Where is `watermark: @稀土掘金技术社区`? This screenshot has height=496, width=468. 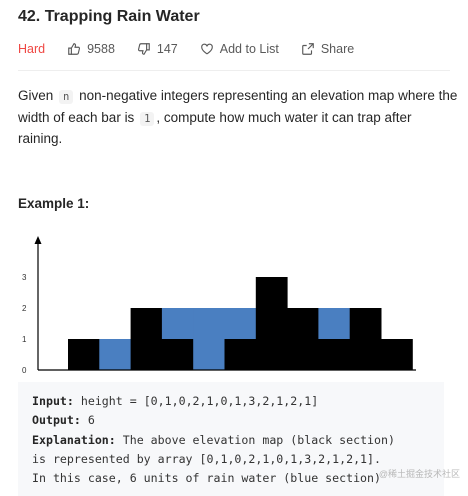 watermark: @稀土掘金技术社区 is located at coordinates (419, 474).